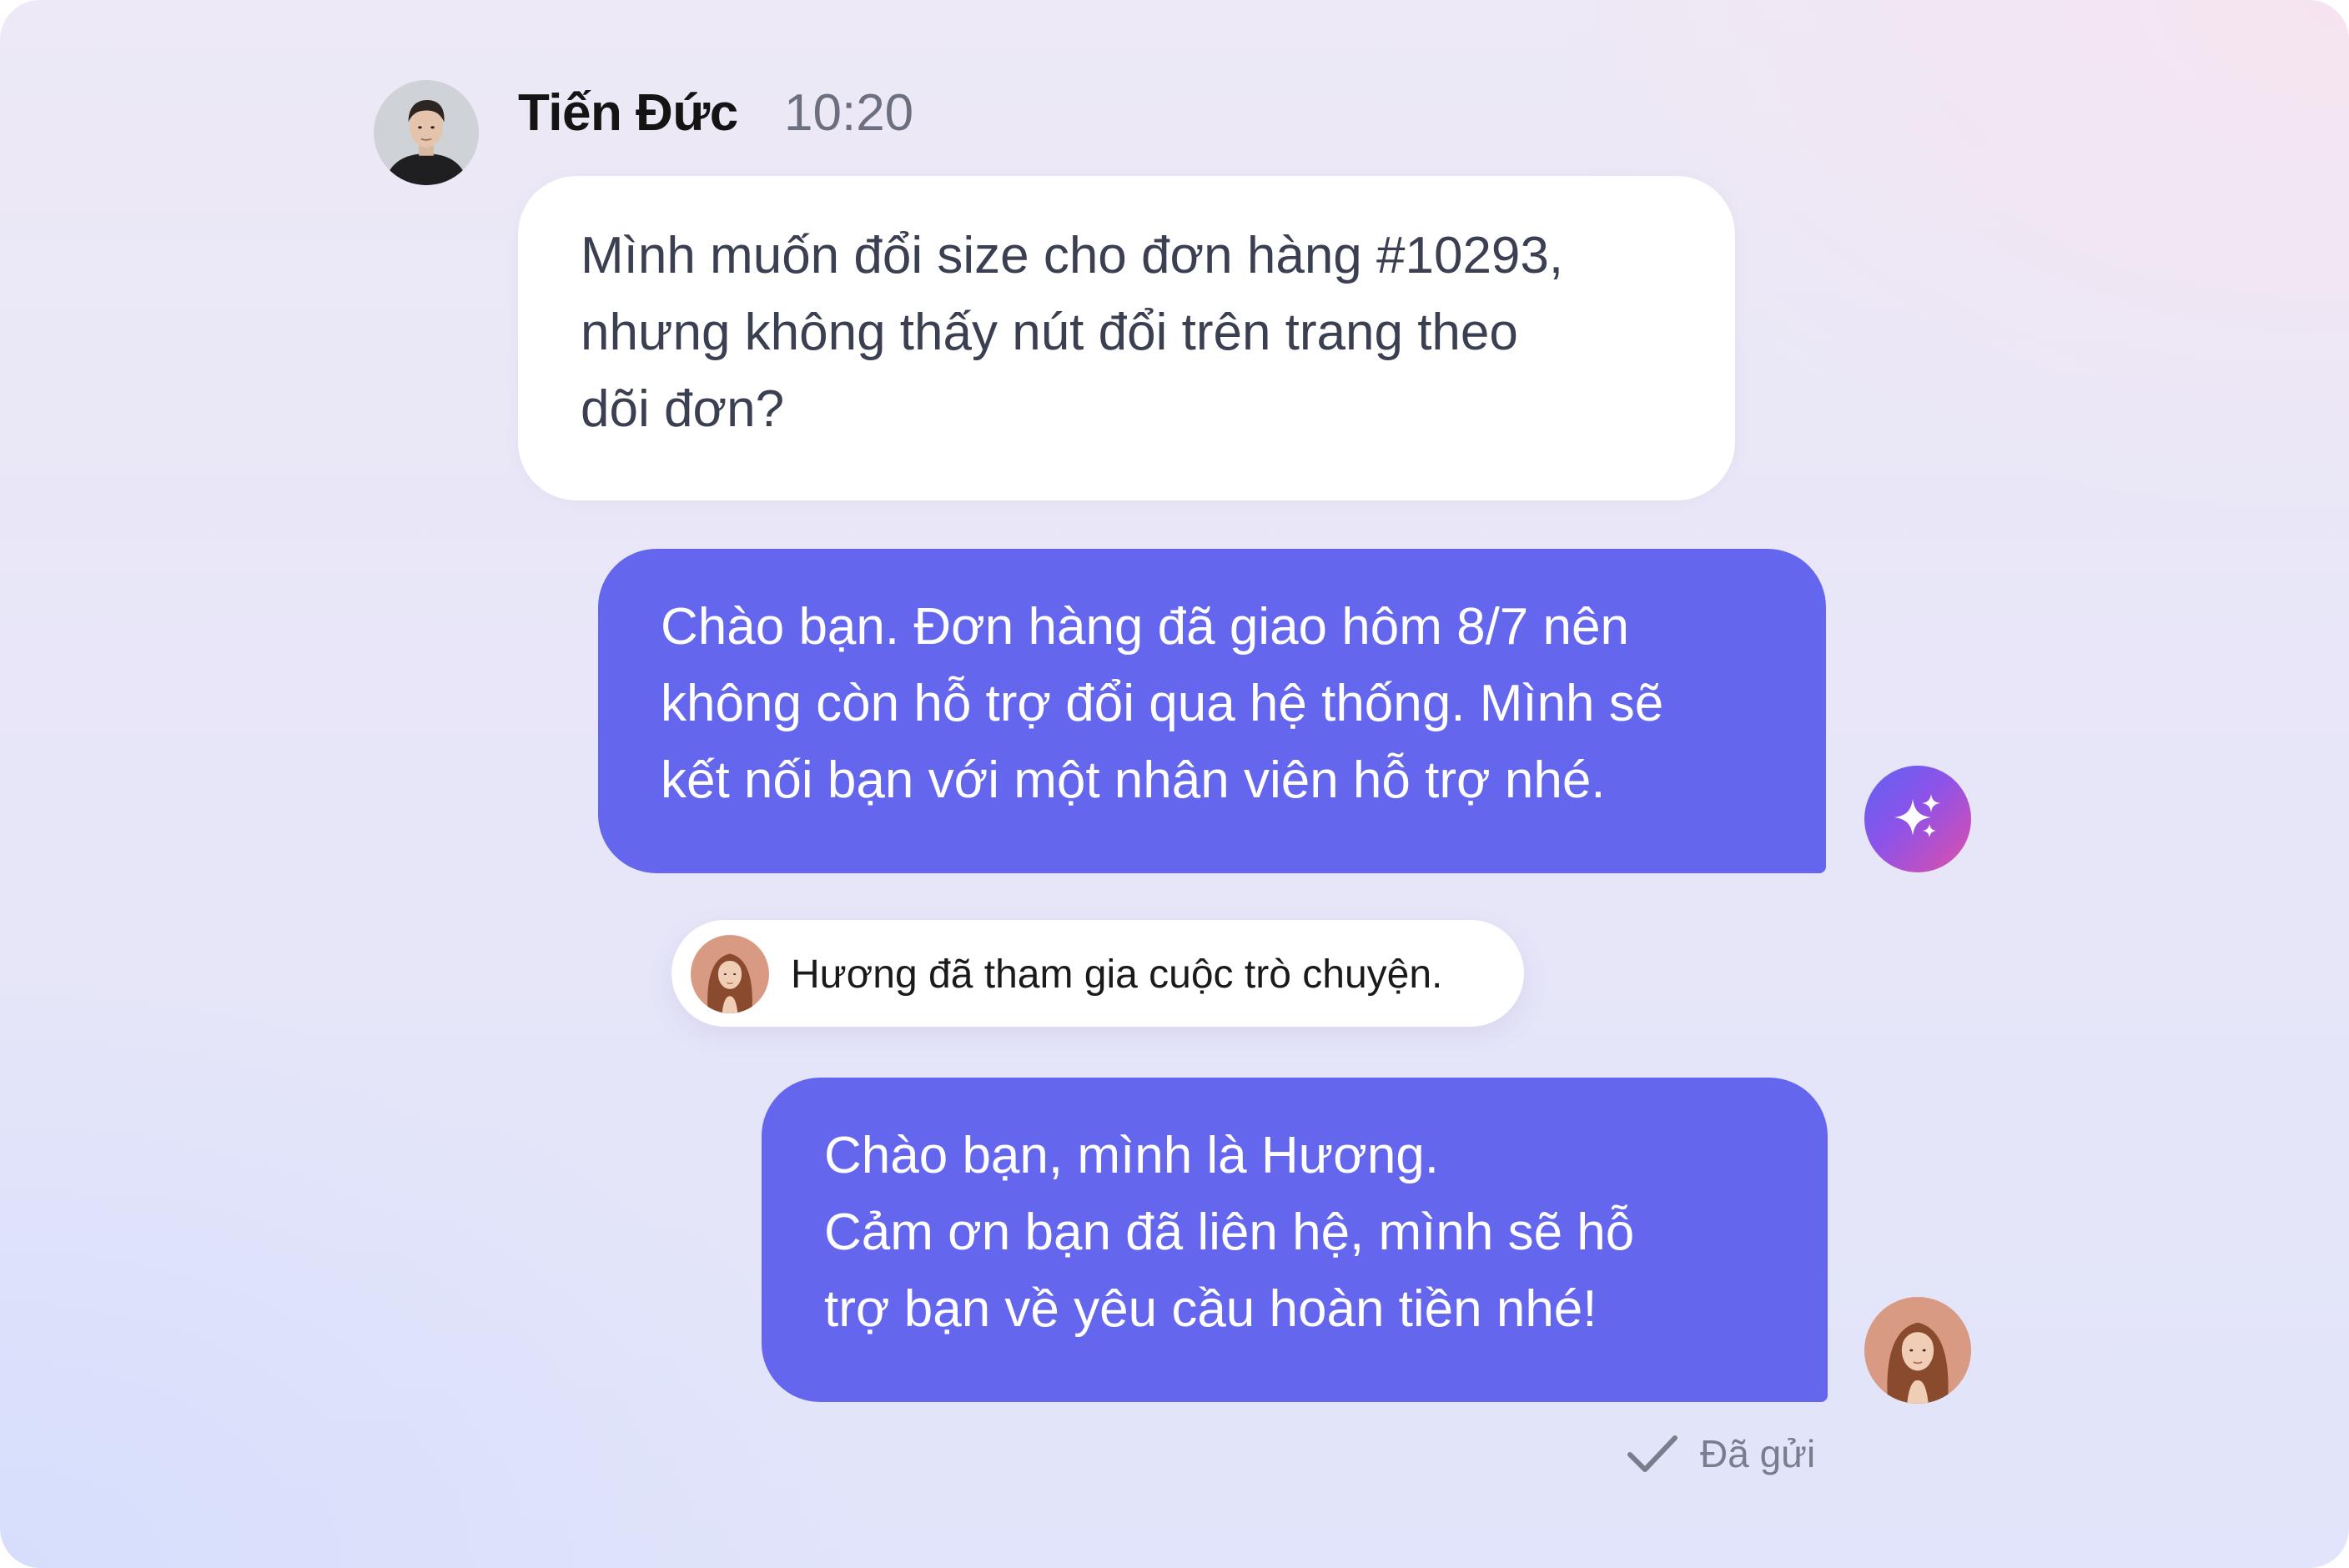 The width and height of the screenshot is (2349, 1568). I want to click on agent-avatar-large-image, so click(1917, 1350).